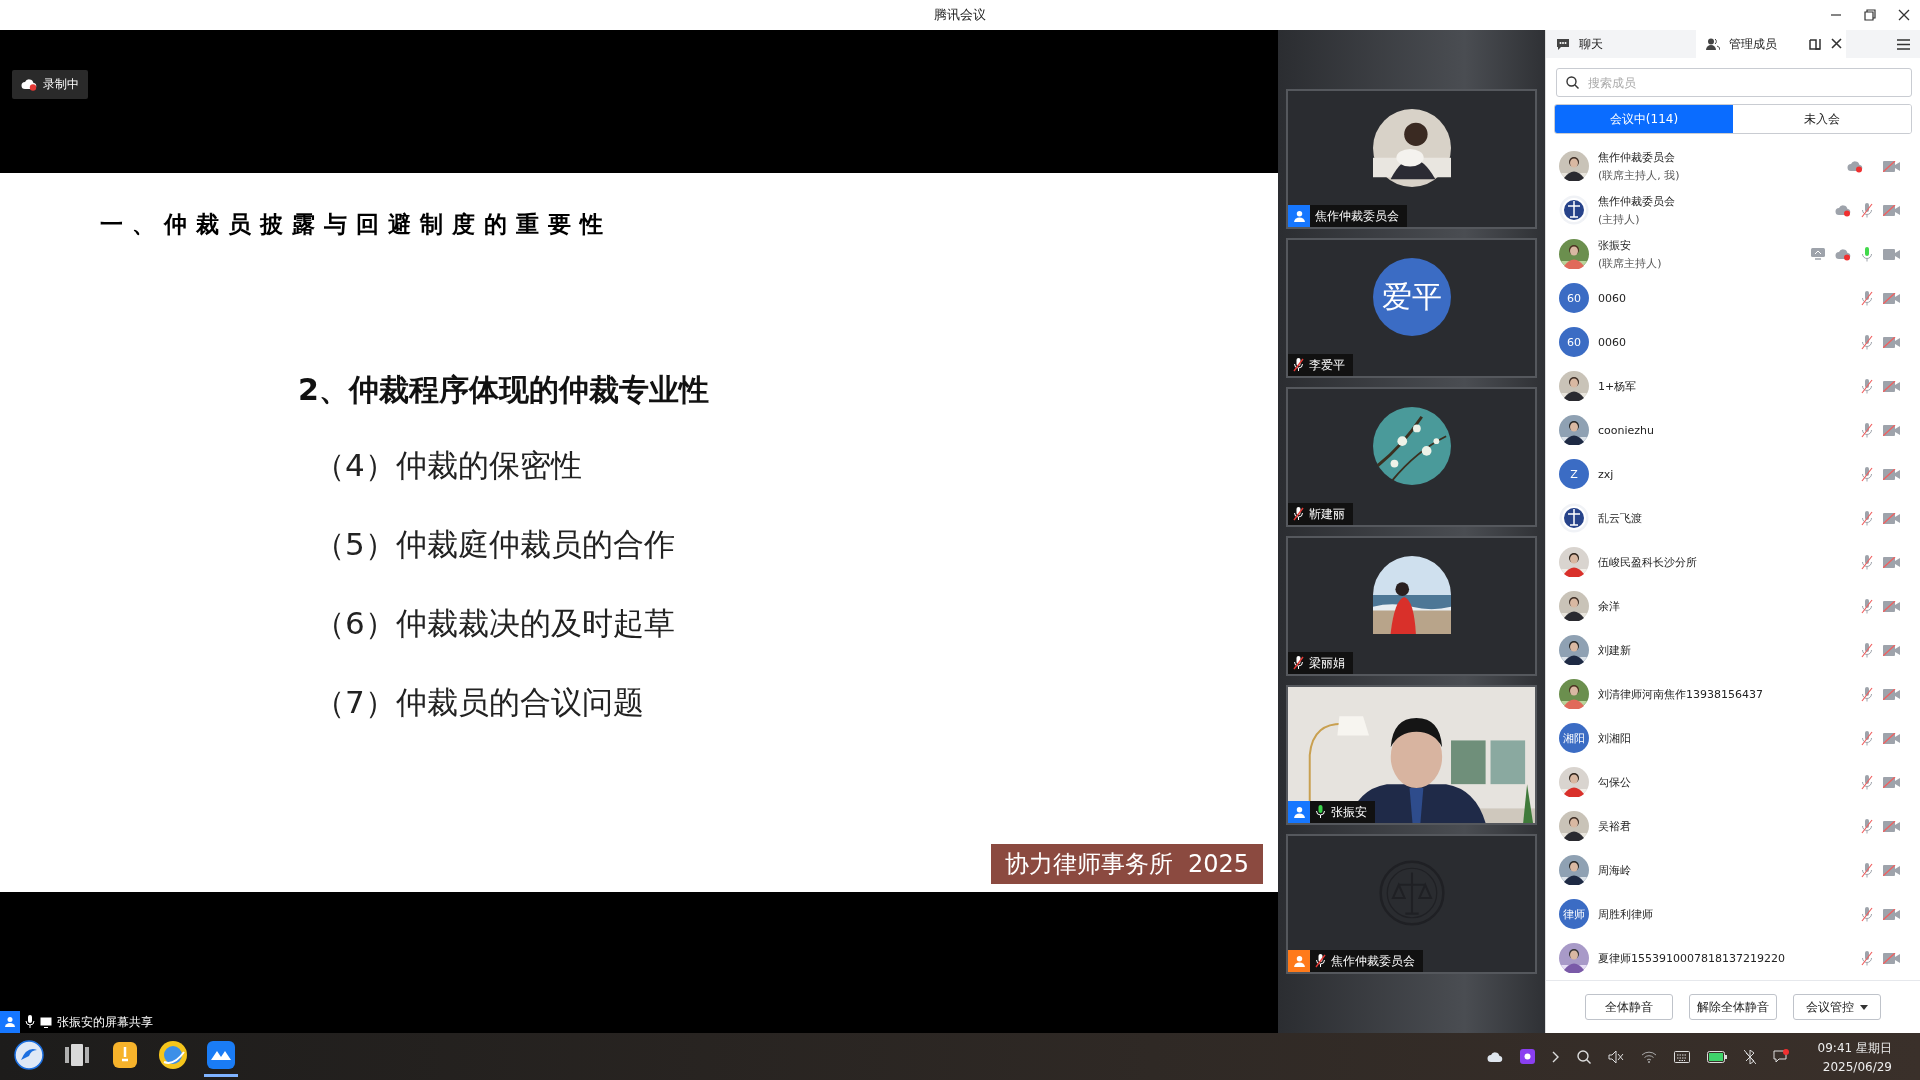 The width and height of the screenshot is (1920, 1080). I want to click on video-tile: 张振安, so click(1411, 755).